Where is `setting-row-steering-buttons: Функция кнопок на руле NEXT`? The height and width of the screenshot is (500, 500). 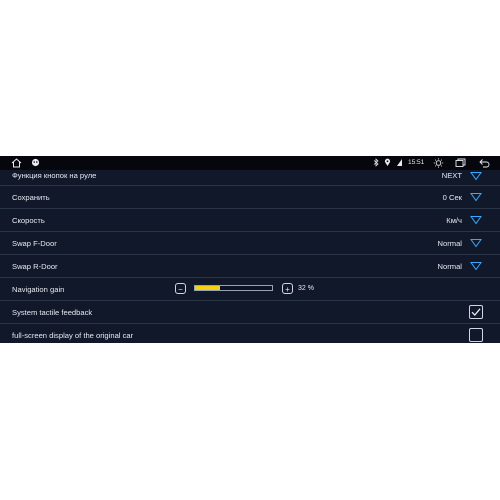 setting-row-steering-buttons: Функция кнопок на руле NEXT is located at coordinates (250, 178).